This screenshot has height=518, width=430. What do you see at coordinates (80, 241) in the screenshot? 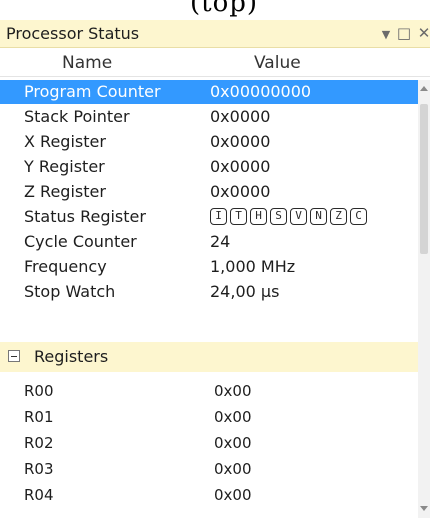
I see `property-name: Cycle Counter` at bounding box center [80, 241].